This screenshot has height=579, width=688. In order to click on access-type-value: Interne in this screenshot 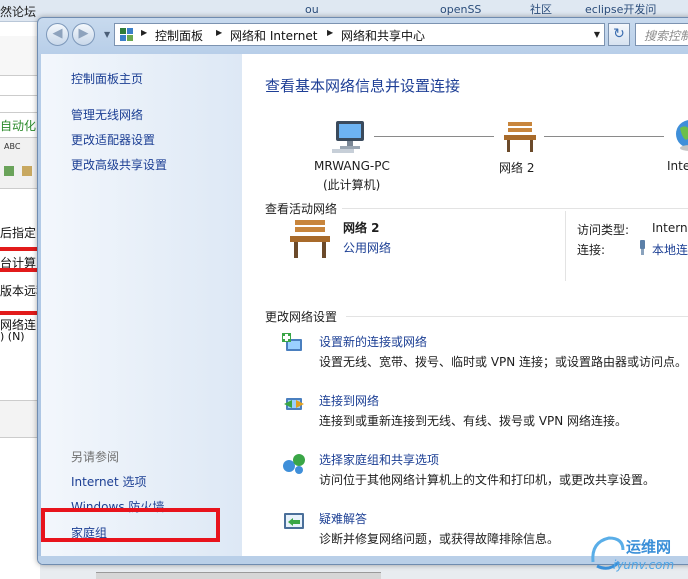, I will do `click(670, 228)`.